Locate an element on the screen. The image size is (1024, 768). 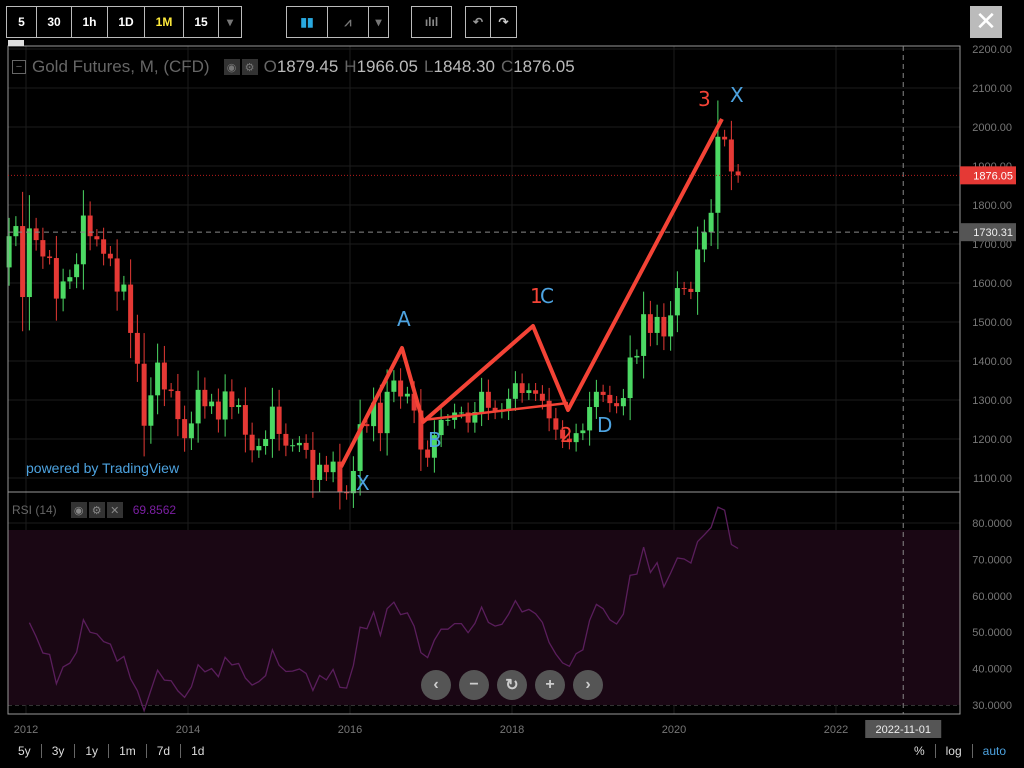
crosshair-price: 1730.31 is located at coordinates (993, 233).